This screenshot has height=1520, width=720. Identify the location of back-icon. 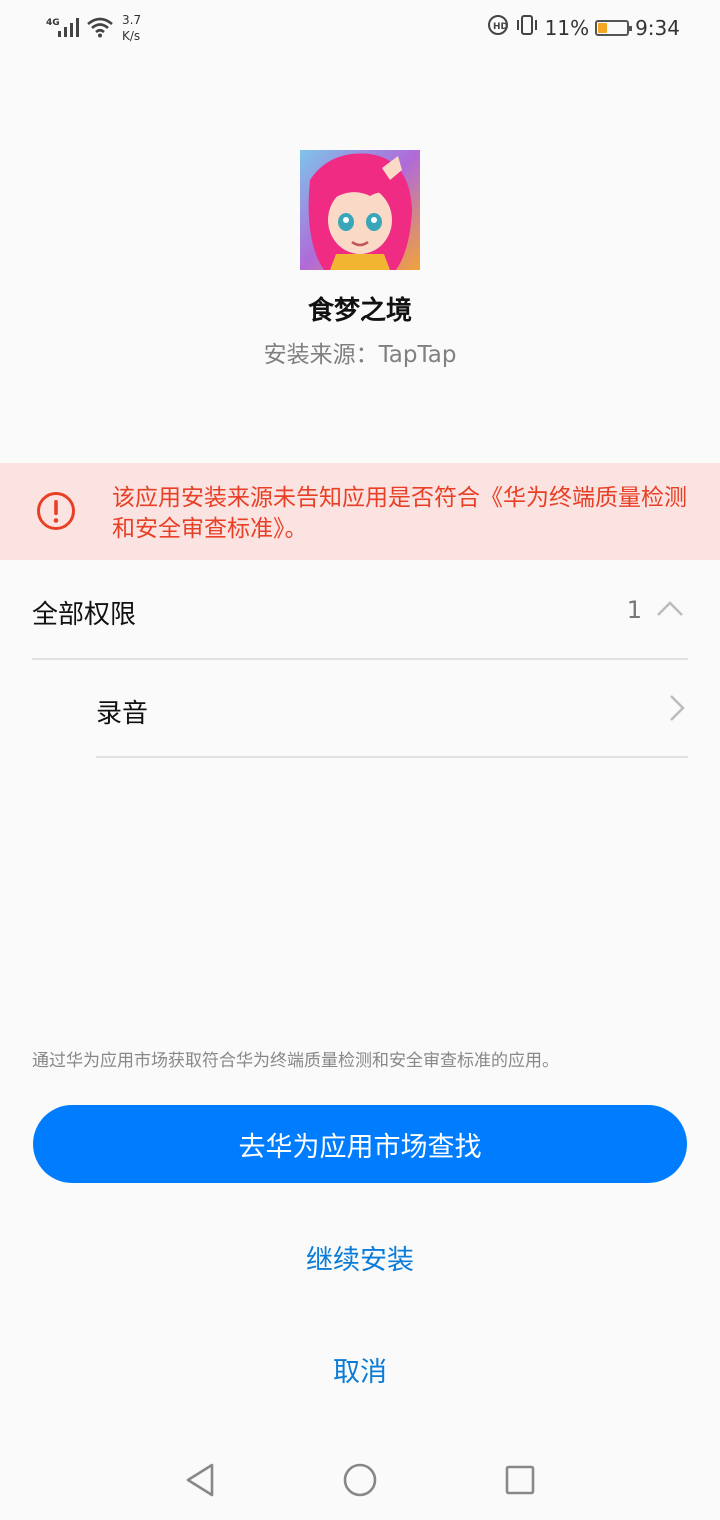
(200, 1482).